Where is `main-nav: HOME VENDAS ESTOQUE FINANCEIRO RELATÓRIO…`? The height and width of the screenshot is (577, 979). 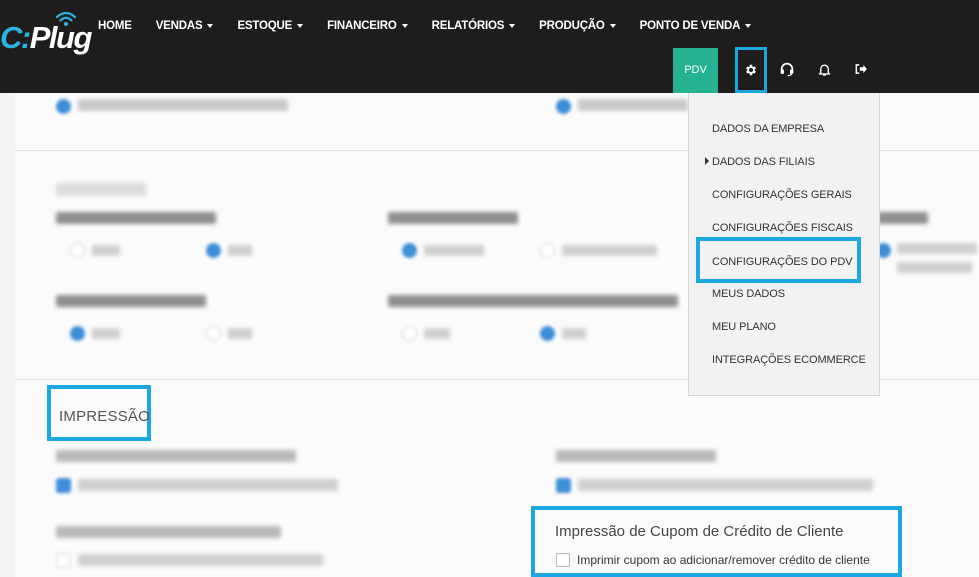 main-nav: HOME VENDAS ESTOQUE FINANCEIRO RELATÓRIO… is located at coordinates (424, 26).